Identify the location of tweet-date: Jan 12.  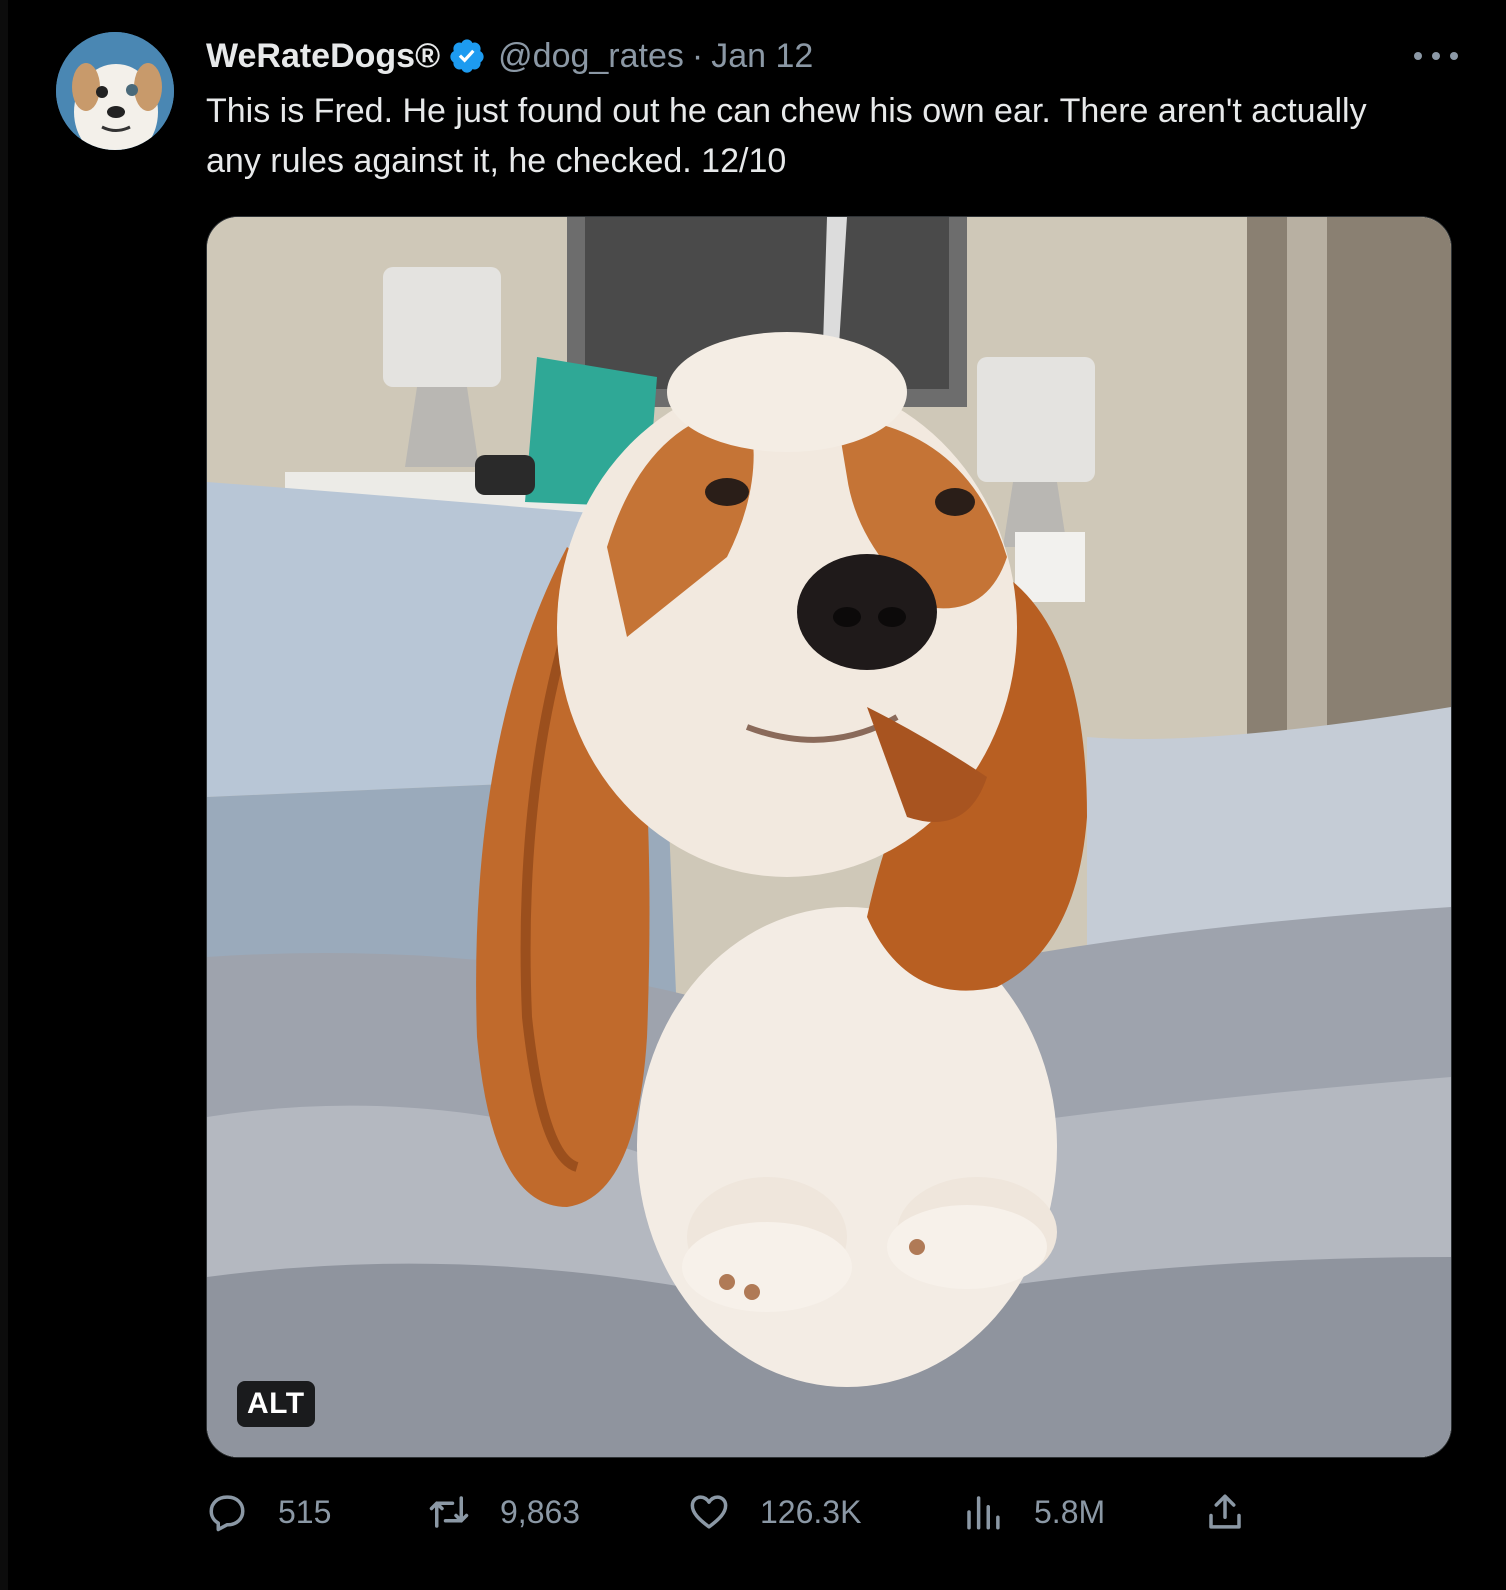
(762, 56).